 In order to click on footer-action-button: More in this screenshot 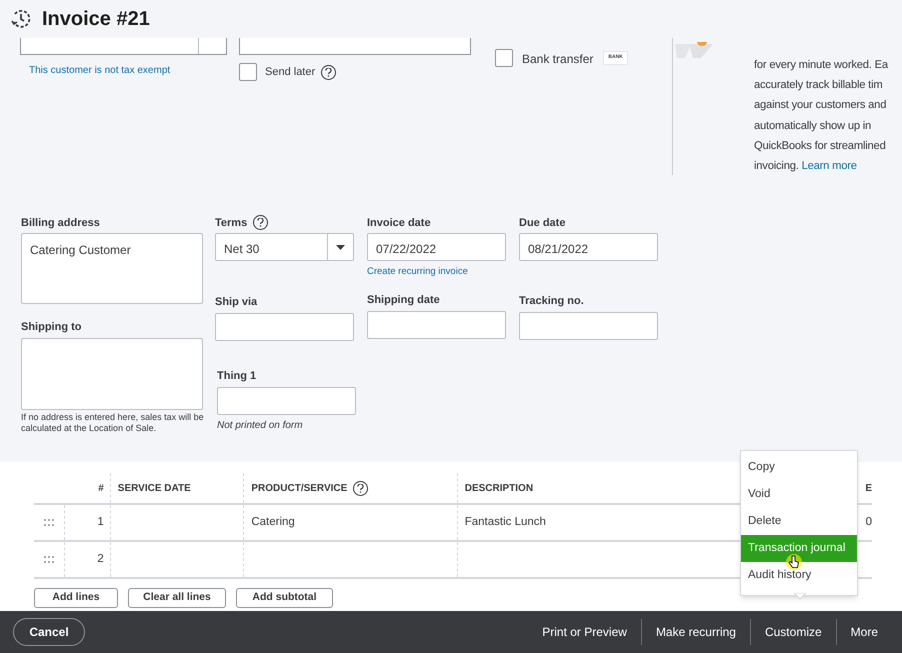, I will do `click(864, 632)`.